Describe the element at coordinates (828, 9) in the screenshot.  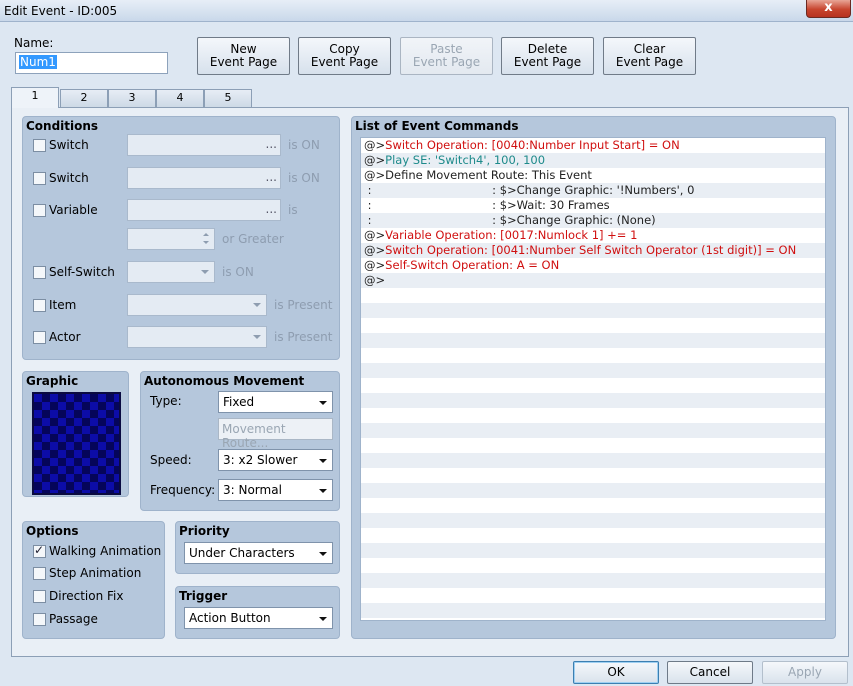
I see `close-button: x` at that location.